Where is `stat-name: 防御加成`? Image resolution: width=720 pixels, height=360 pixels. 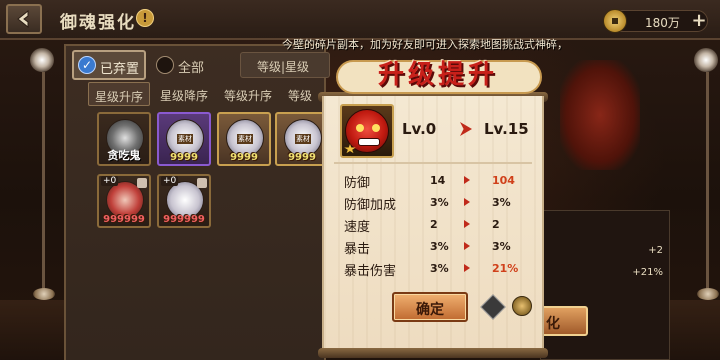
stat-name: 防御加成 is located at coordinates (370, 205).